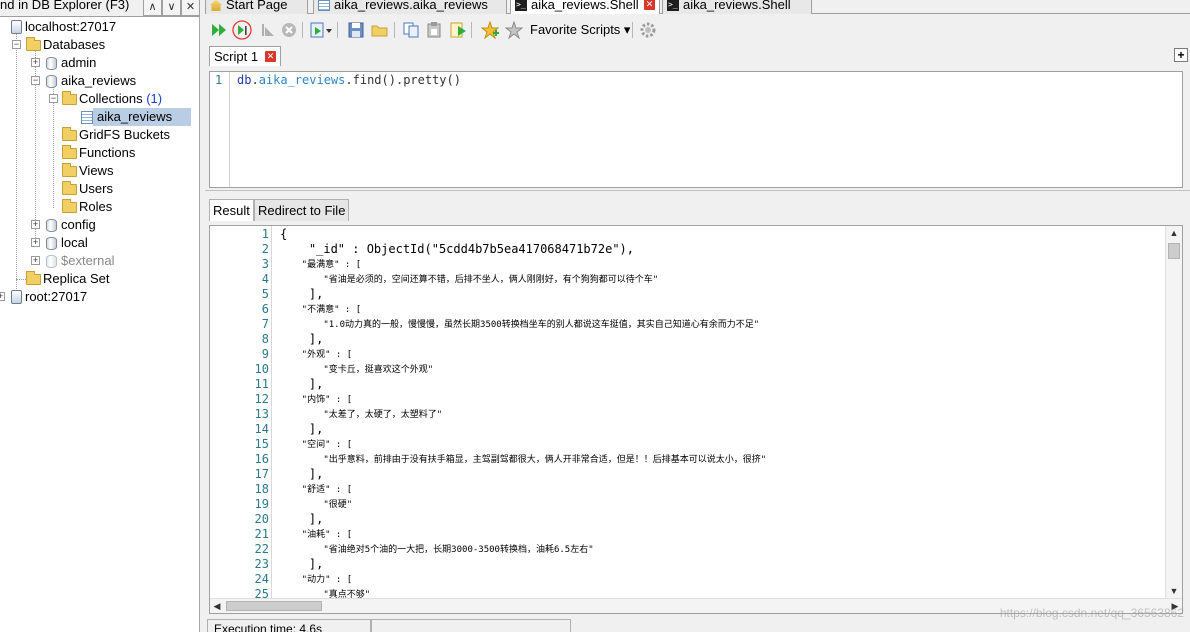 Image resolution: width=1190 pixels, height=632 pixels. What do you see at coordinates (261, 384) in the screenshot?
I see `line-number: 11` at bounding box center [261, 384].